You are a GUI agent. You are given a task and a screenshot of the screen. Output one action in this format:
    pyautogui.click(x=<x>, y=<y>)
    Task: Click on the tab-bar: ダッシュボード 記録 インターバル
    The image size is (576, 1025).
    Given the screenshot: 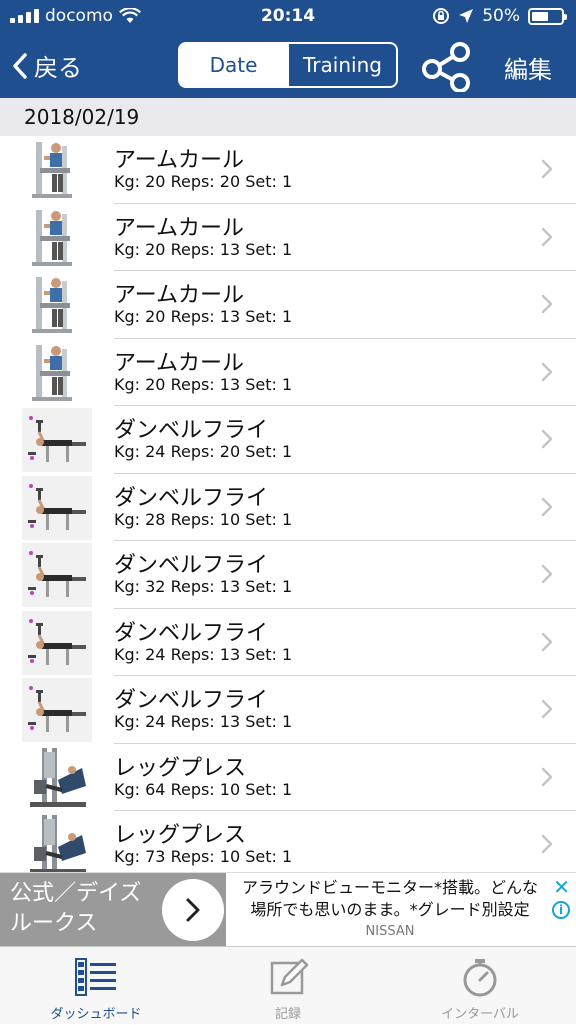 What is the action you would take?
    pyautogui.click(x=288, y=985)
    